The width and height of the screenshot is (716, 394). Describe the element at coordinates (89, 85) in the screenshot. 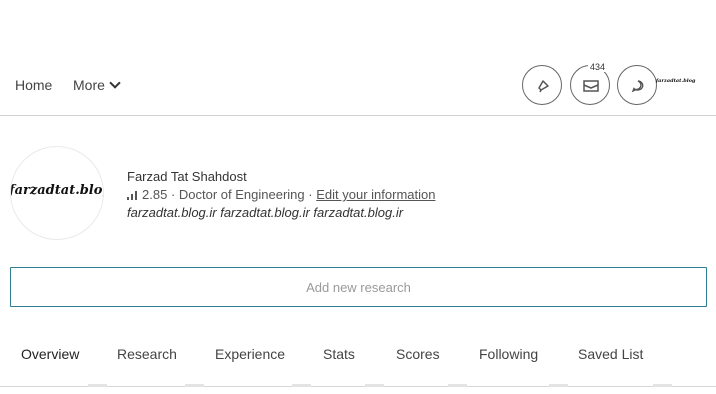

I see `nav-more-label: More` at that location.